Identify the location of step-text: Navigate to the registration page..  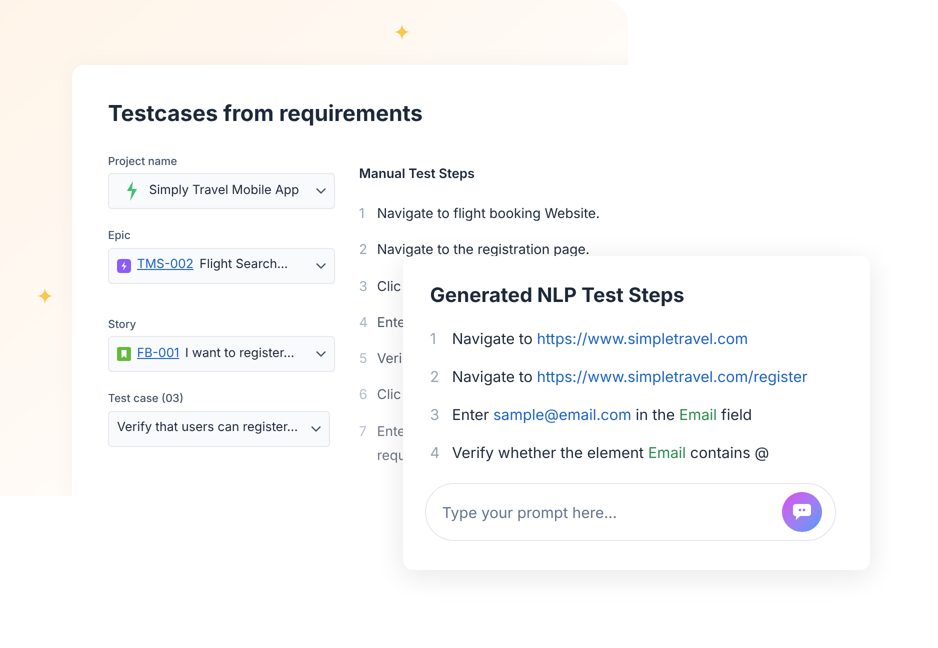
(483, 250).